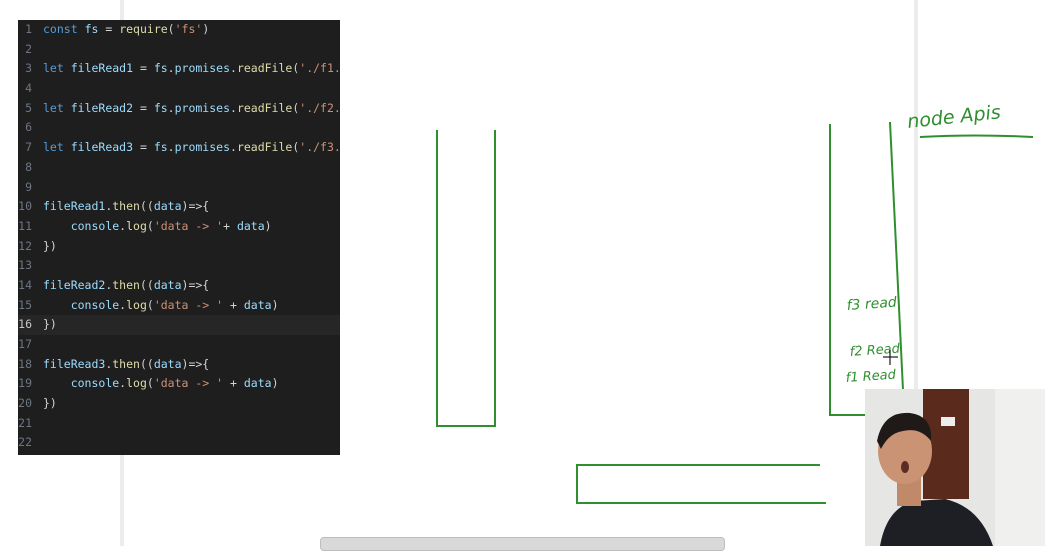 Image resolution: width=1045 pixels, height=551 pixels. What do you see at coordinates (954, 117) in the screenshot?
I see `node-apis-heading: node Apis` at bounding box center [954, 117].